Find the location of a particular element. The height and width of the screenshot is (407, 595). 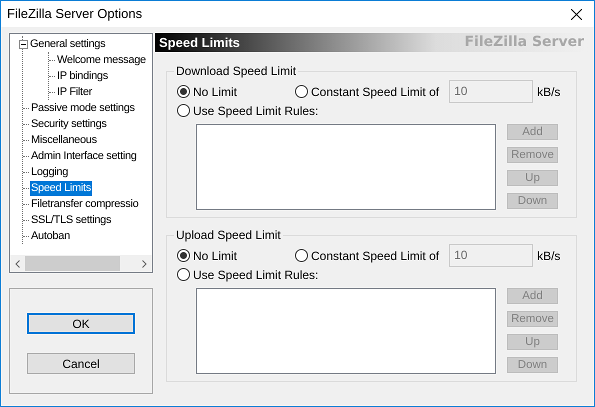

tree-item: General settings is located at coordinates (67, 44).